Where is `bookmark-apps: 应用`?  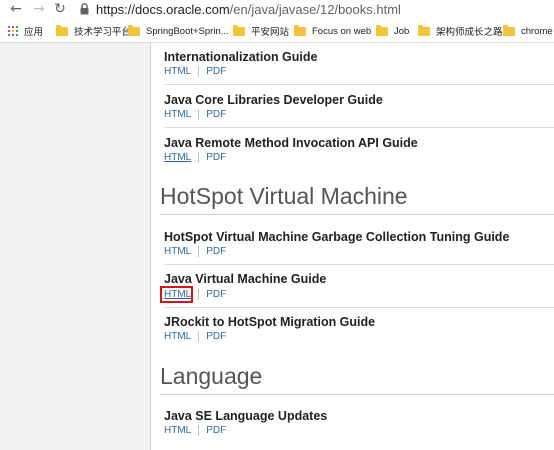
bookmark-apps: 应用 is located at coordinates (25, 31).